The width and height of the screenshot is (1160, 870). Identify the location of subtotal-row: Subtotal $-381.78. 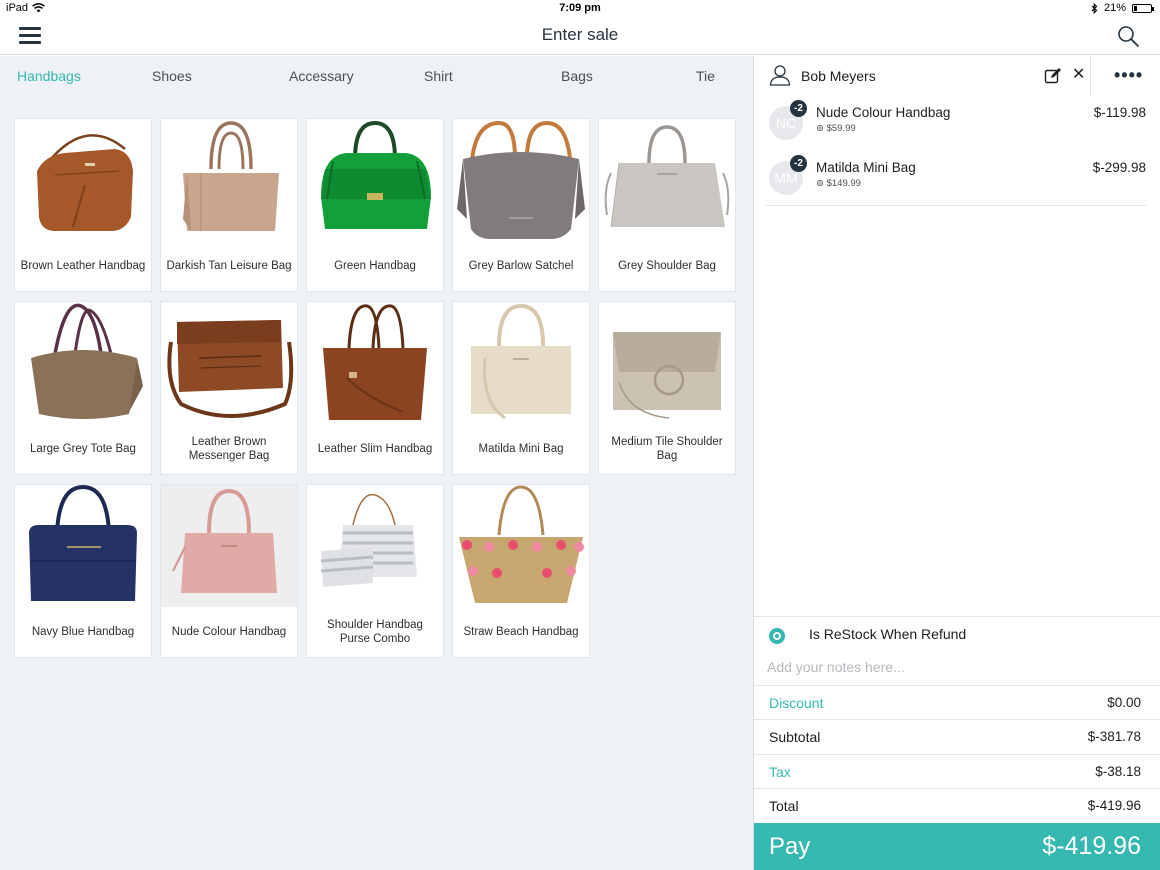
(957, 736).